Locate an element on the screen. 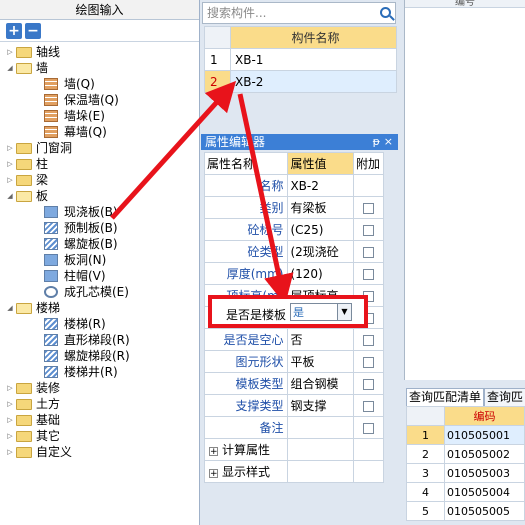  property-group: + 计算属性 is located at coordinates (246, 449).